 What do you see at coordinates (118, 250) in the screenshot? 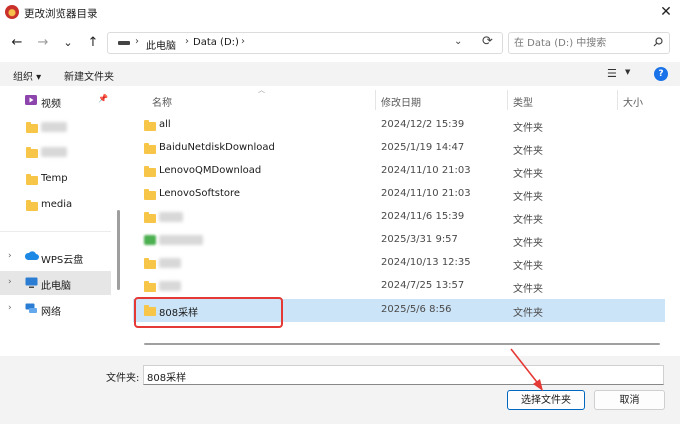
I see `sidebar-scrollbar` at bounding box center [118, 250].